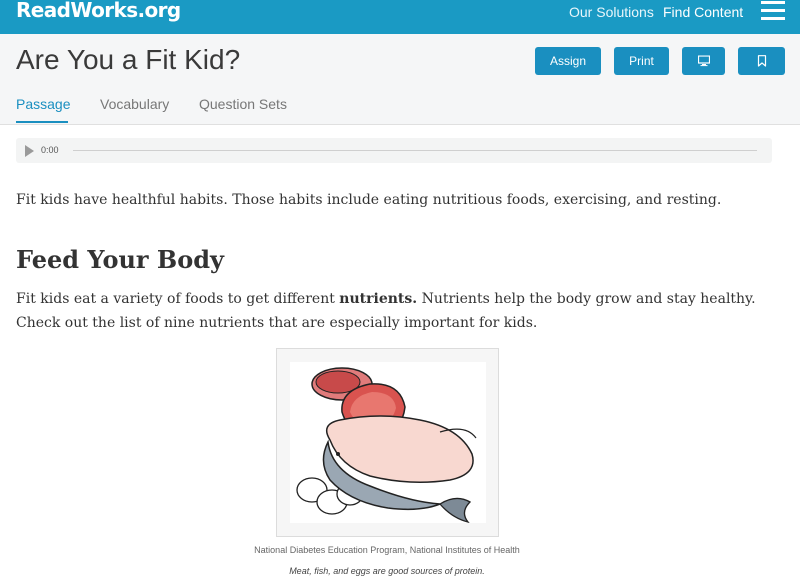  I want to click on vocab-word-nutrients: nutrients., so click(378, 299).